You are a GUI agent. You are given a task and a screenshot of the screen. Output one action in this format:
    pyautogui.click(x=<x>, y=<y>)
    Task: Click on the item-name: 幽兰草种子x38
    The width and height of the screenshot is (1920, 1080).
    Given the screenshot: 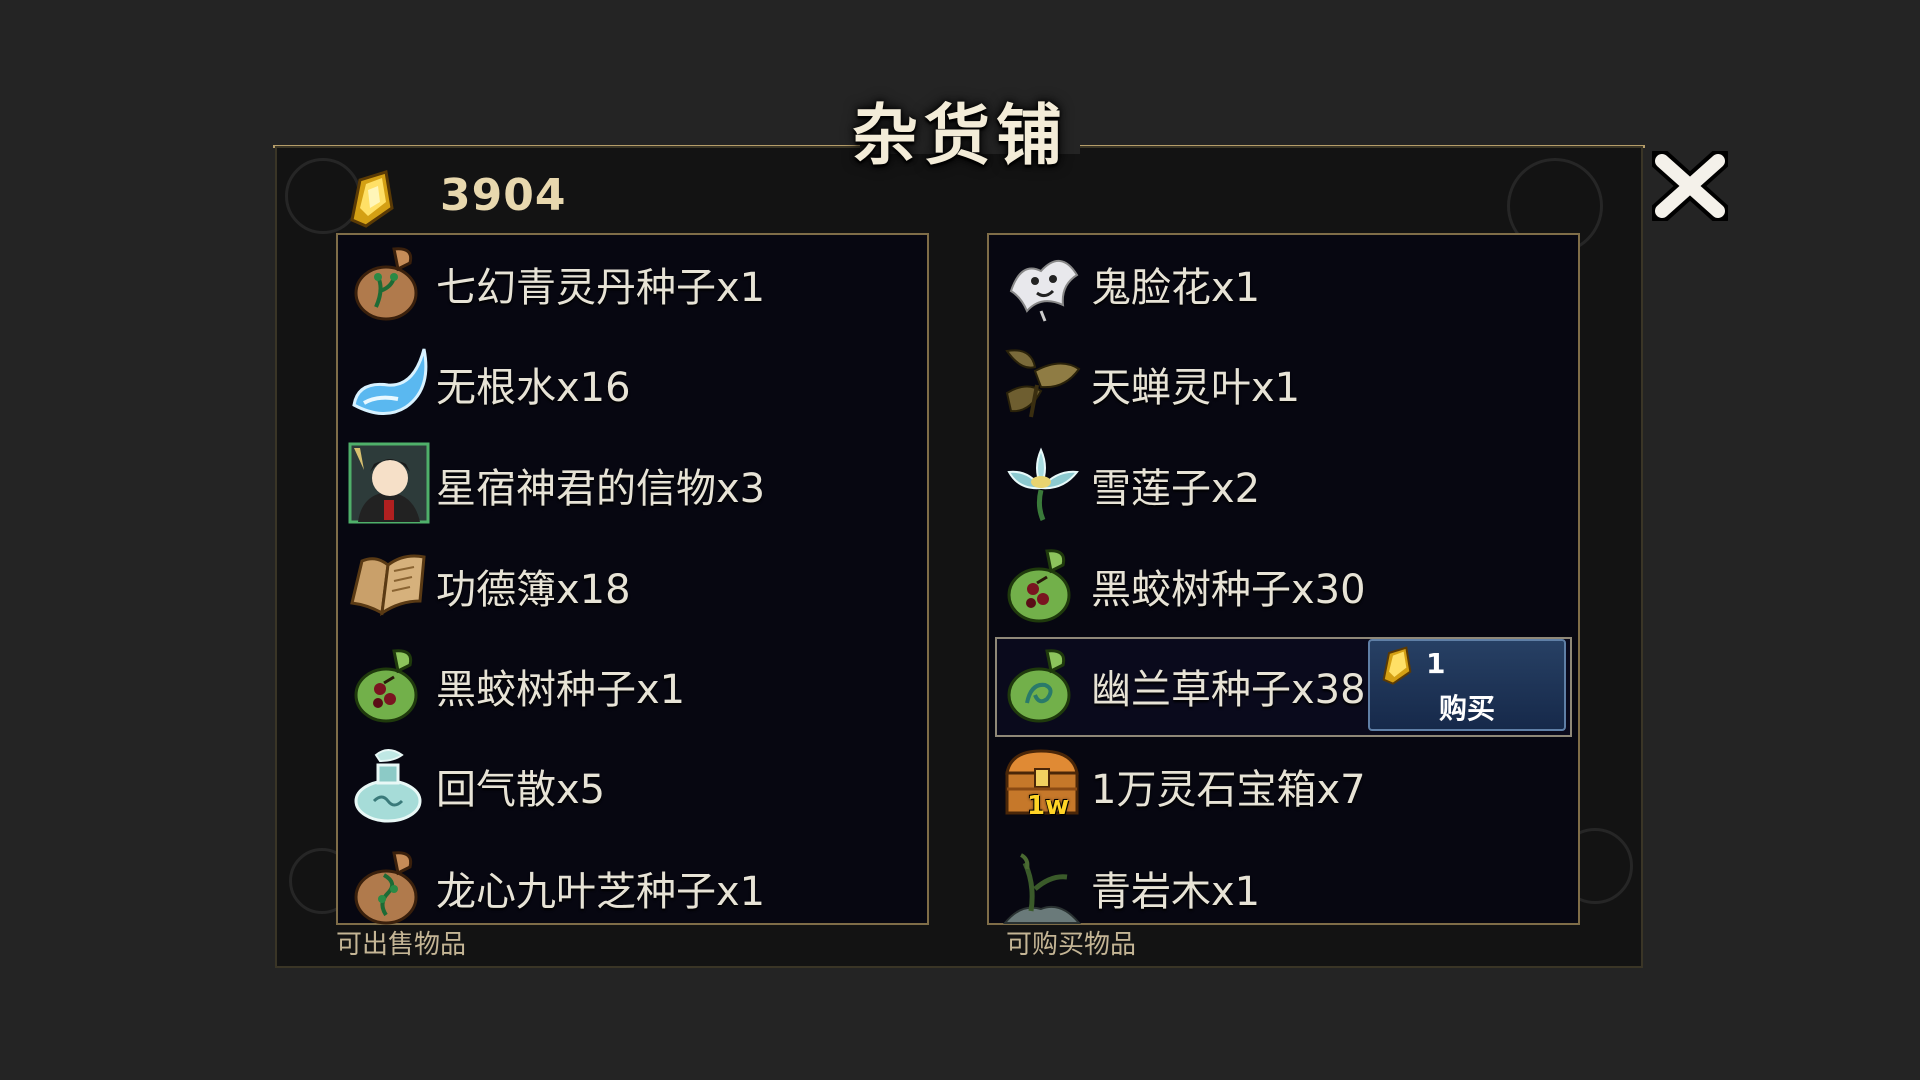 What is the action you would take?
    pyautogui.click(x=1228, y=690)
    